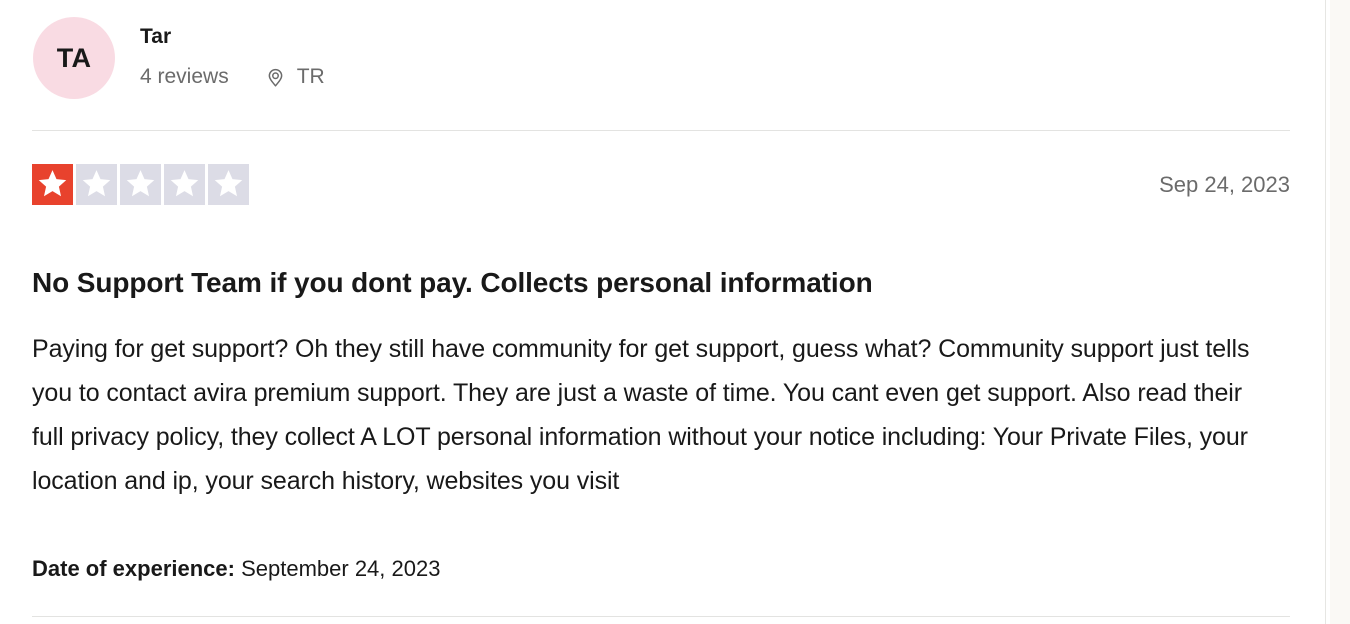 This screenshot has width=1350, height=624. Describe the element at coordinates (236, 569) in the screenshot. I see `date-of-experience: Date of experience: September 24, 2023` at that location.